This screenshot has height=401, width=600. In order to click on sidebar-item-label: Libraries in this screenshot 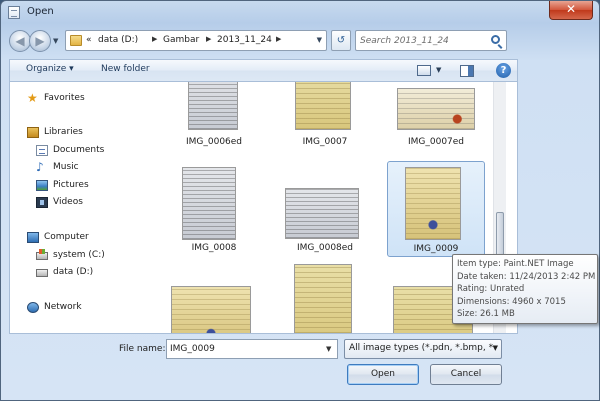, I will do `click(63, 132)`.